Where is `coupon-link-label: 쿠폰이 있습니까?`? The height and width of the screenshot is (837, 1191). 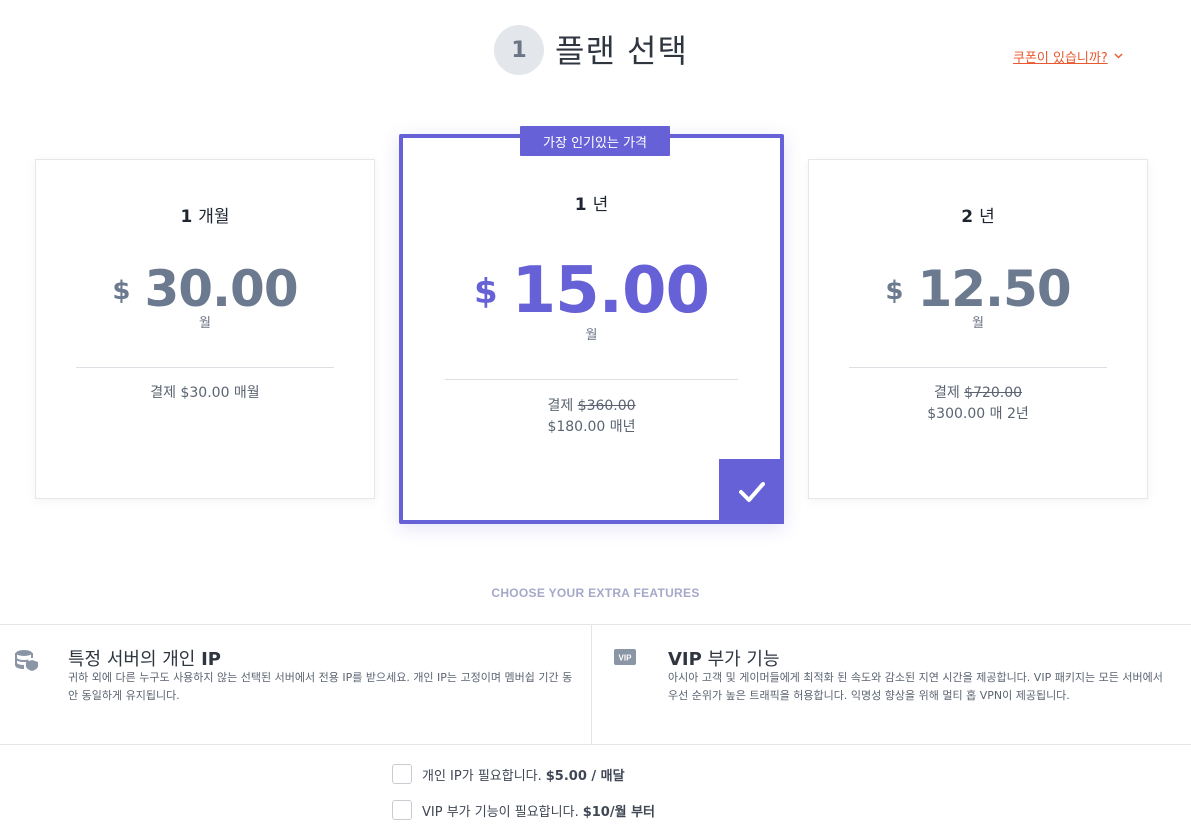 coupon-link-label: 쿠폰이 있습니까? is located at coordinates (1060, 56).